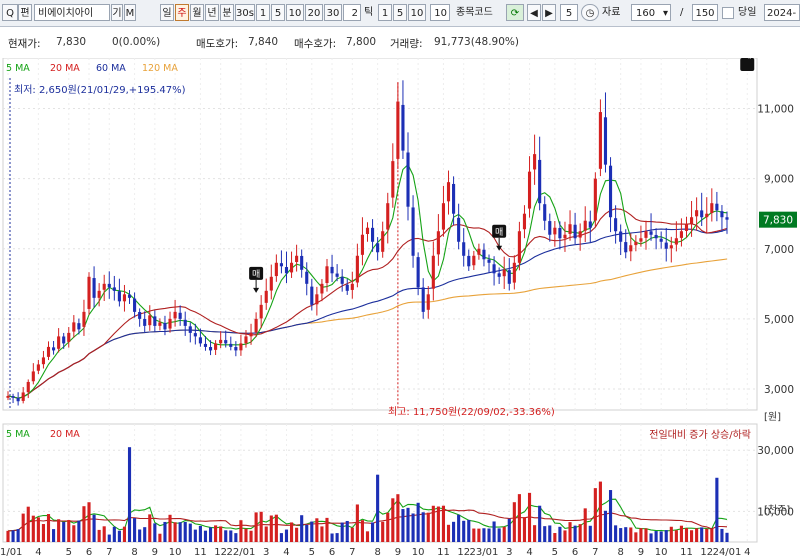 This screenshot has width=800, height=558. I want to click on minute-20: 20, so click(314, 12).